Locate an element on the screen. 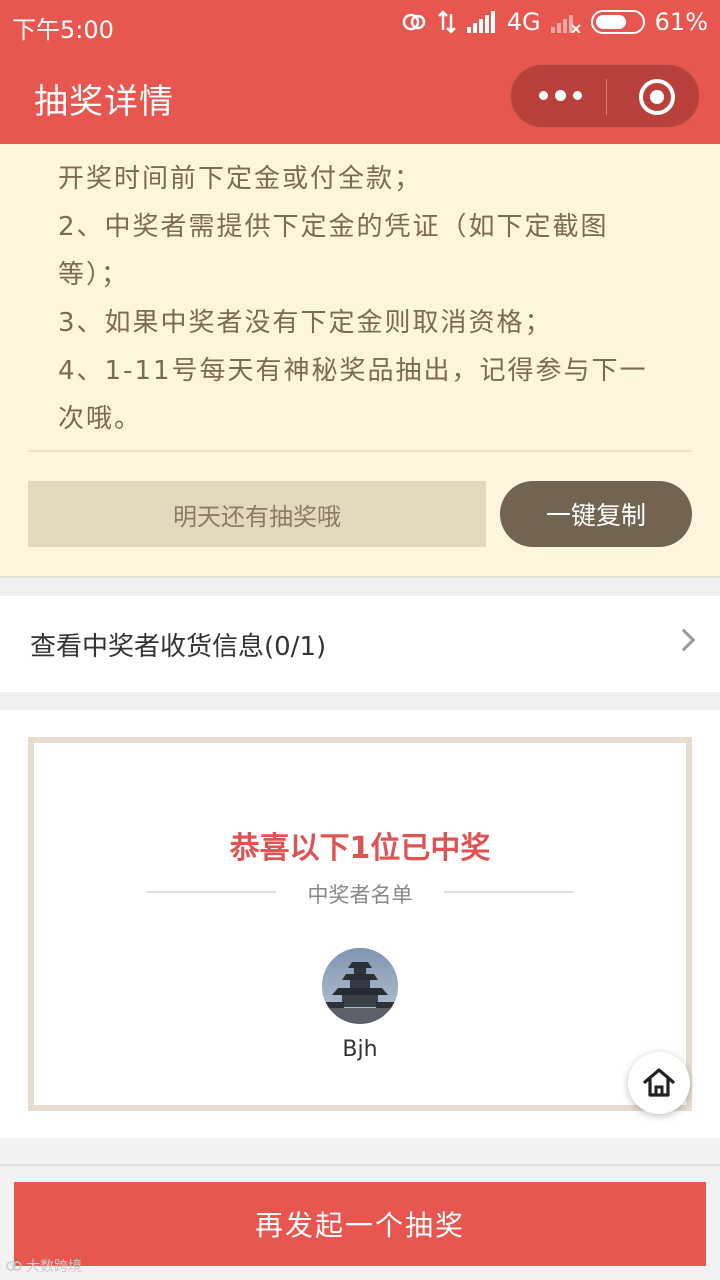 The image size is (720, 1280). page-title: 抽奖详情 is located at coordinates (104, 102).